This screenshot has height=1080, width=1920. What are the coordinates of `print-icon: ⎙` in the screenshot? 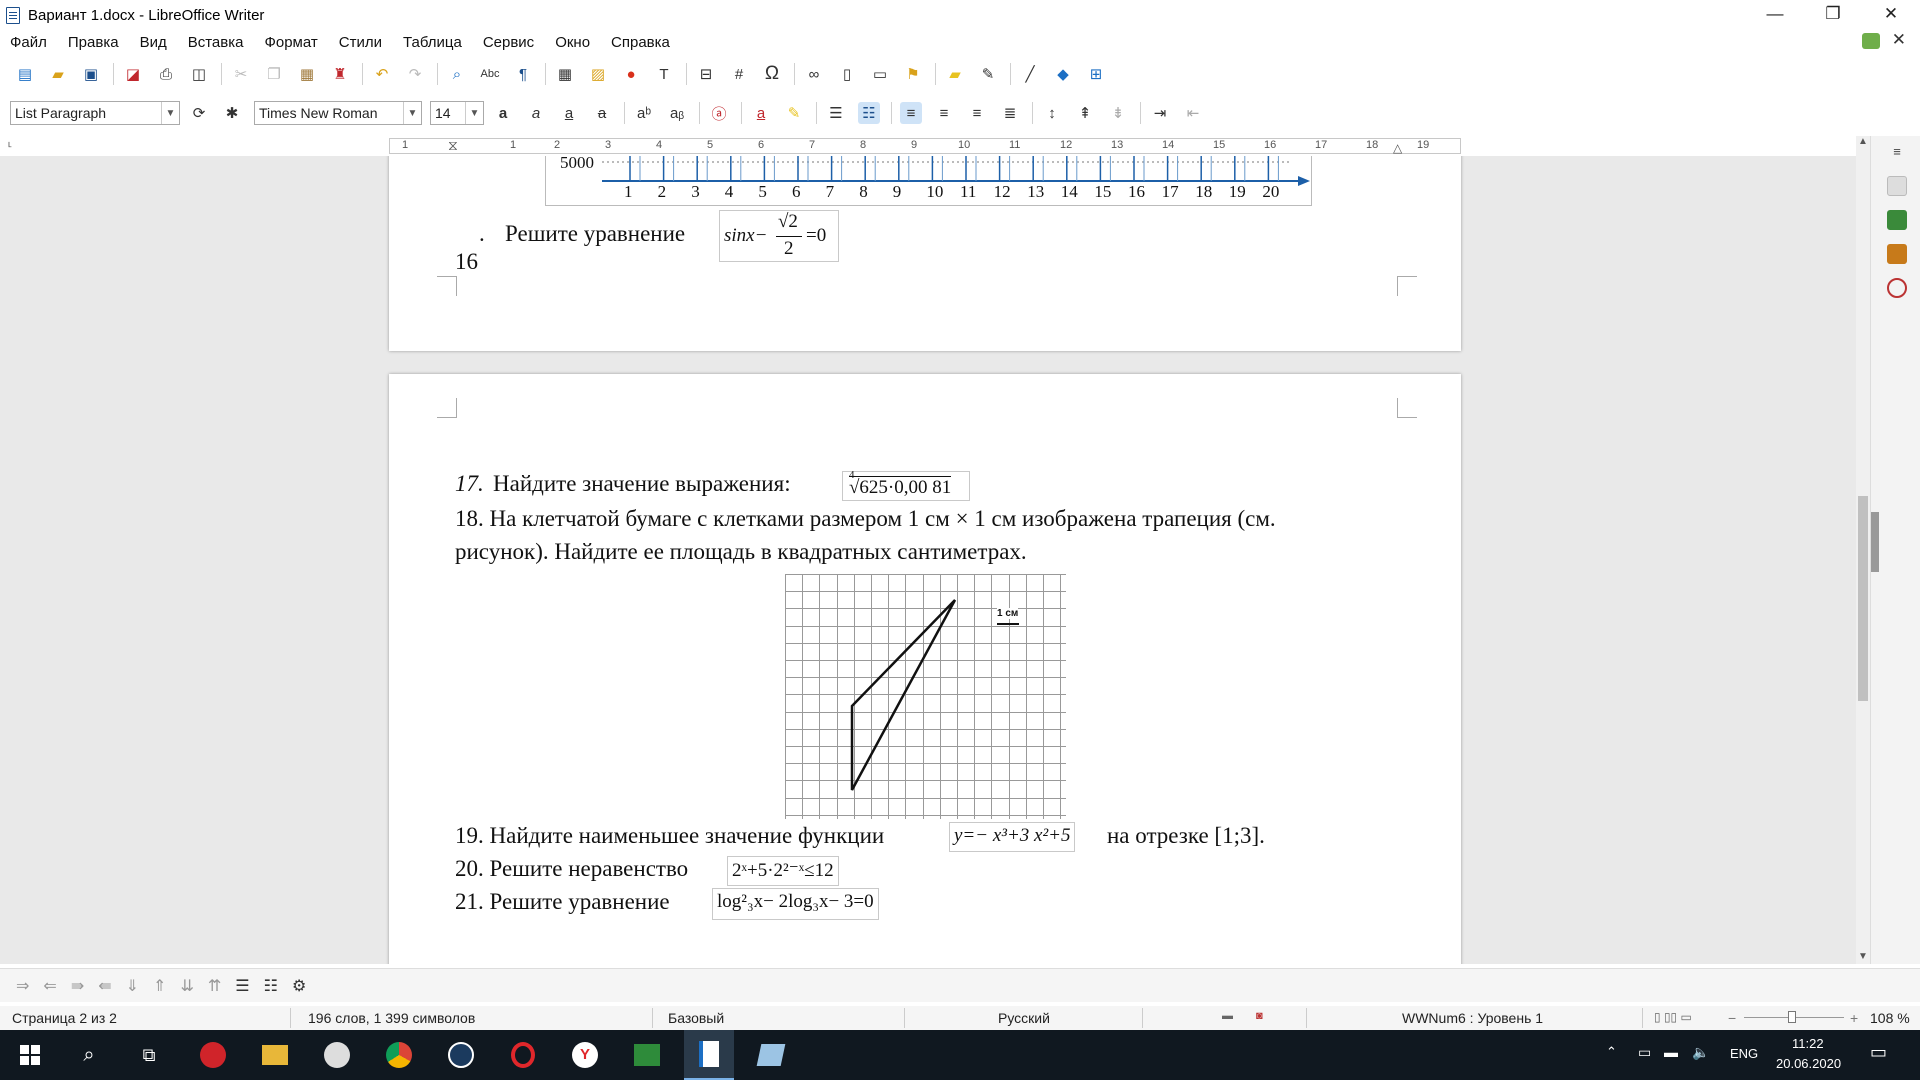 It's located at (166, 74).